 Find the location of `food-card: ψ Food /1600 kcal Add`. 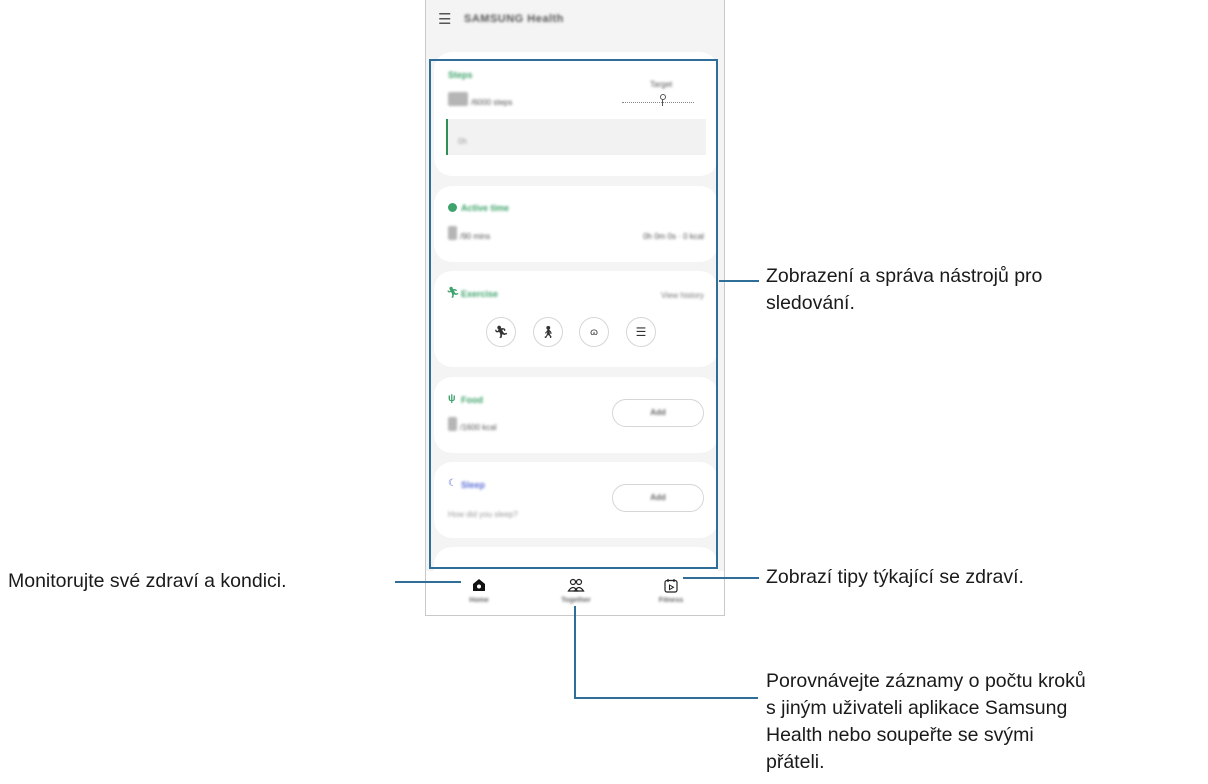

food-card: ψ Food /1600 kcal Add is located at coordinates (576, 415).